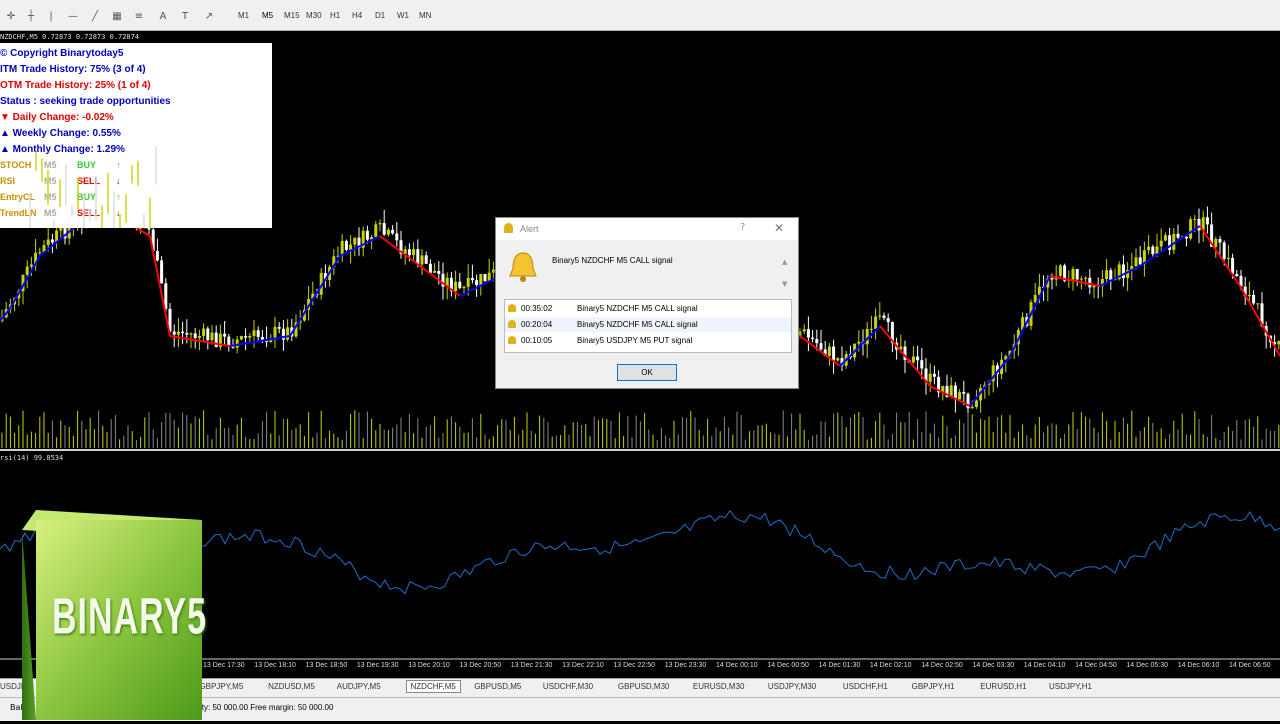 The width and height of the screenshot is (1280, 724). Describe the element at coordinates (433, 686) in the screenshot. I see `chart-tab: NZDCHF,M5` at that location.